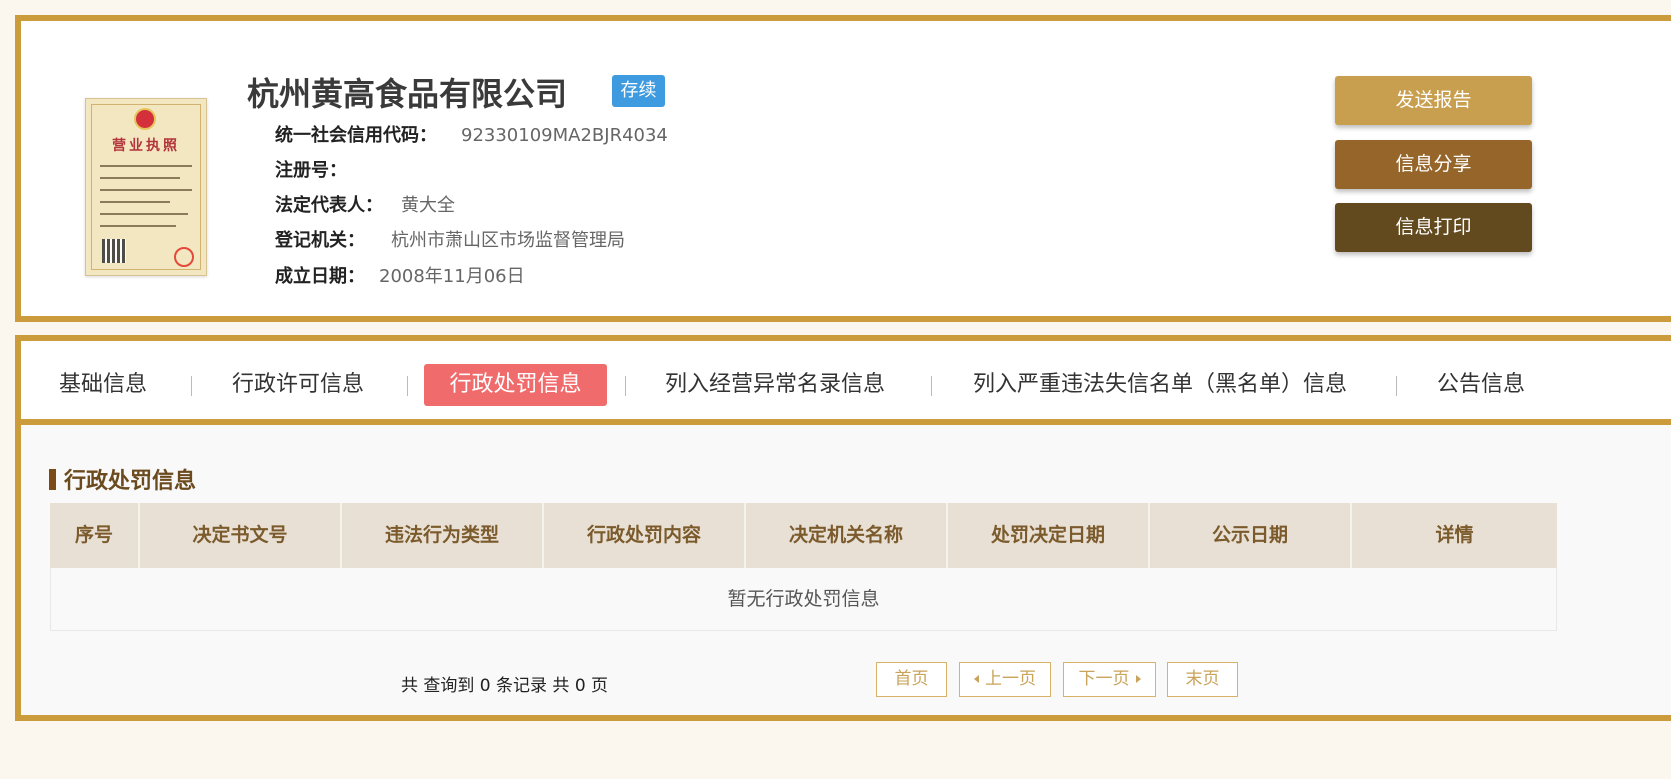 Image resolution: width=1671 pixels, height=779 pixels. What do you see at coordinates (356, 135) in the screenshot?
I see `credit-code-label: 统一社会信用代码：` at bounding box center [356, 135].